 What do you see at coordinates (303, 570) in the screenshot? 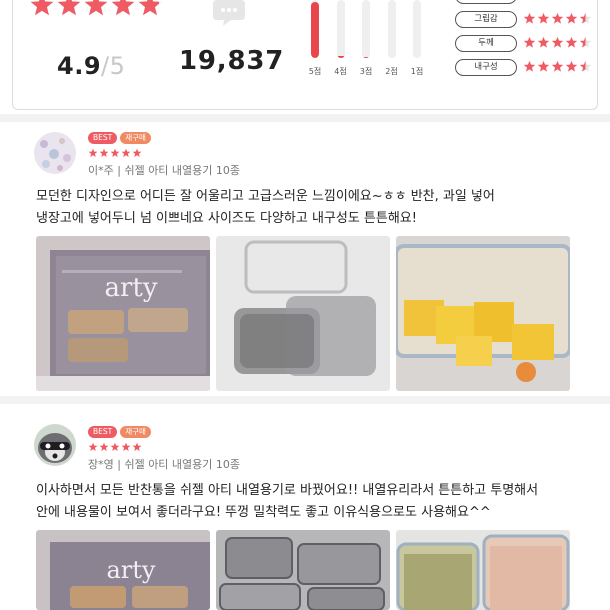
I see `stacked-containers-photo` at bounding box center [303, 570].